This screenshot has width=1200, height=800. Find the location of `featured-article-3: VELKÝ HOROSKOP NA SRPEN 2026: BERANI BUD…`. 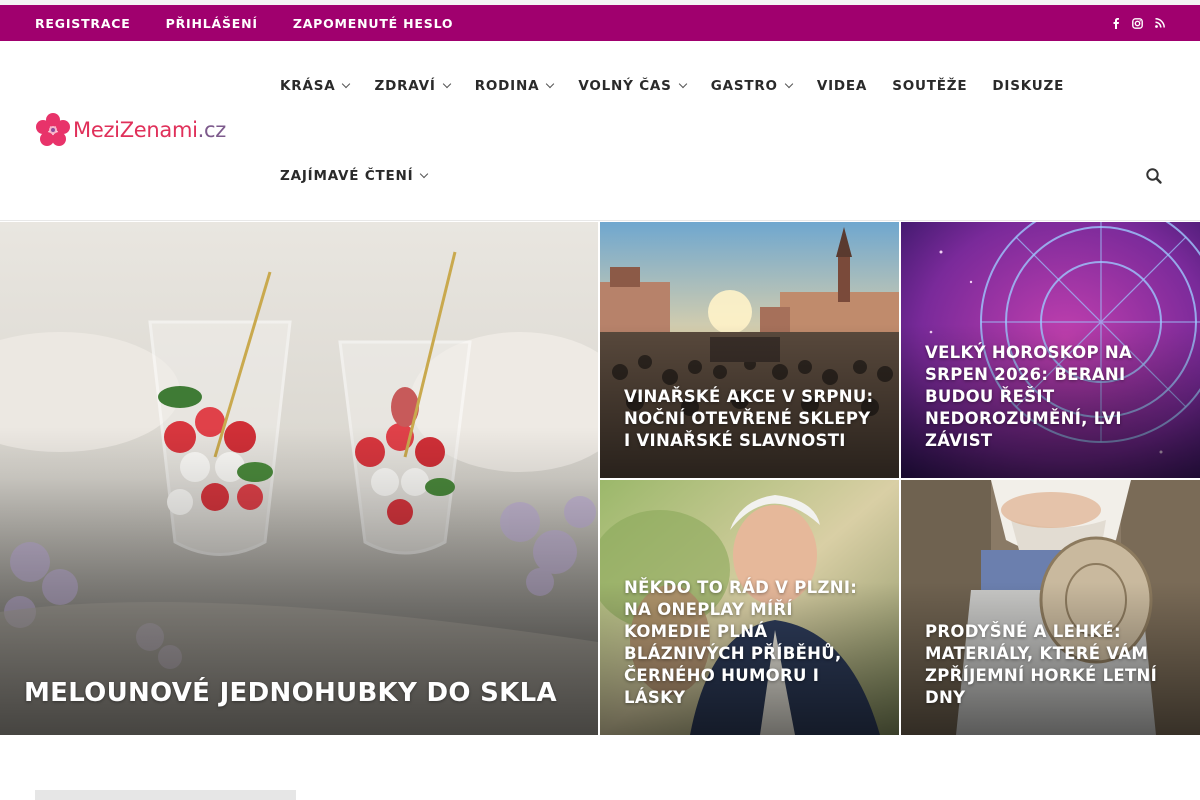

featured-article-3: VELKÝ HOROSKOP NA SRPEN 2026: BERANI BUD… is located at coordinates (1050, 350).